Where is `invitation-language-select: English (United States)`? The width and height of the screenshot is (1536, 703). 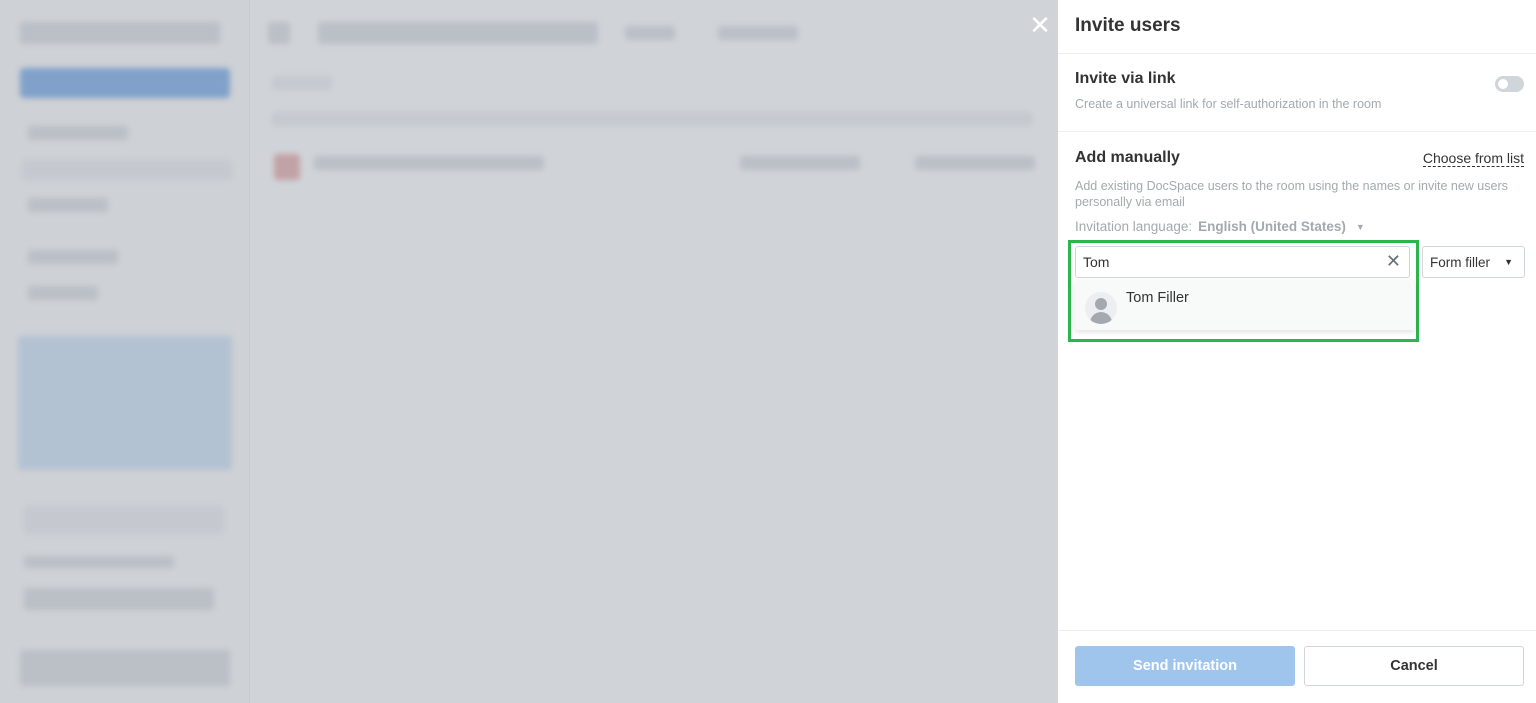
invitation-language-select: English (United States) is located at coordinates (1272, 226).